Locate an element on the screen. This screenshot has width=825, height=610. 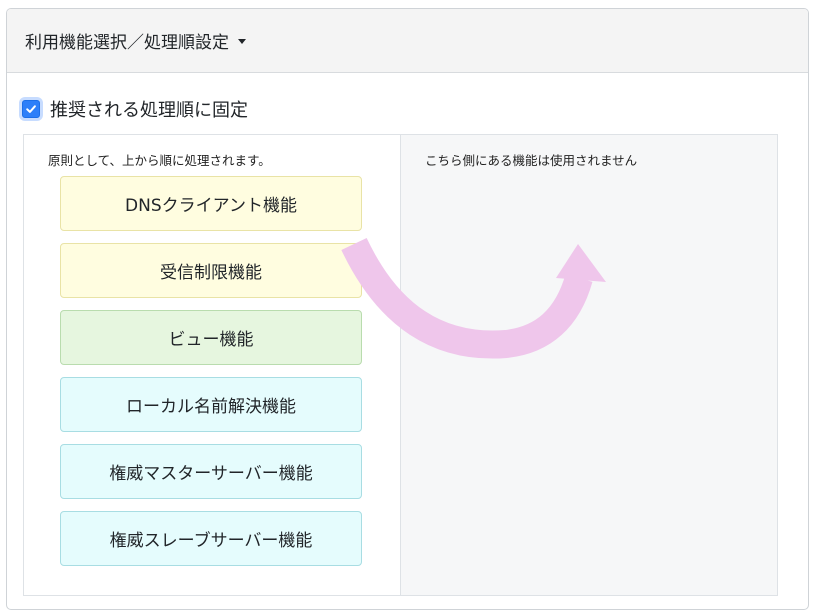
header-title: 利用機能選択／処理順設定 is located at coordinates (127, 43).